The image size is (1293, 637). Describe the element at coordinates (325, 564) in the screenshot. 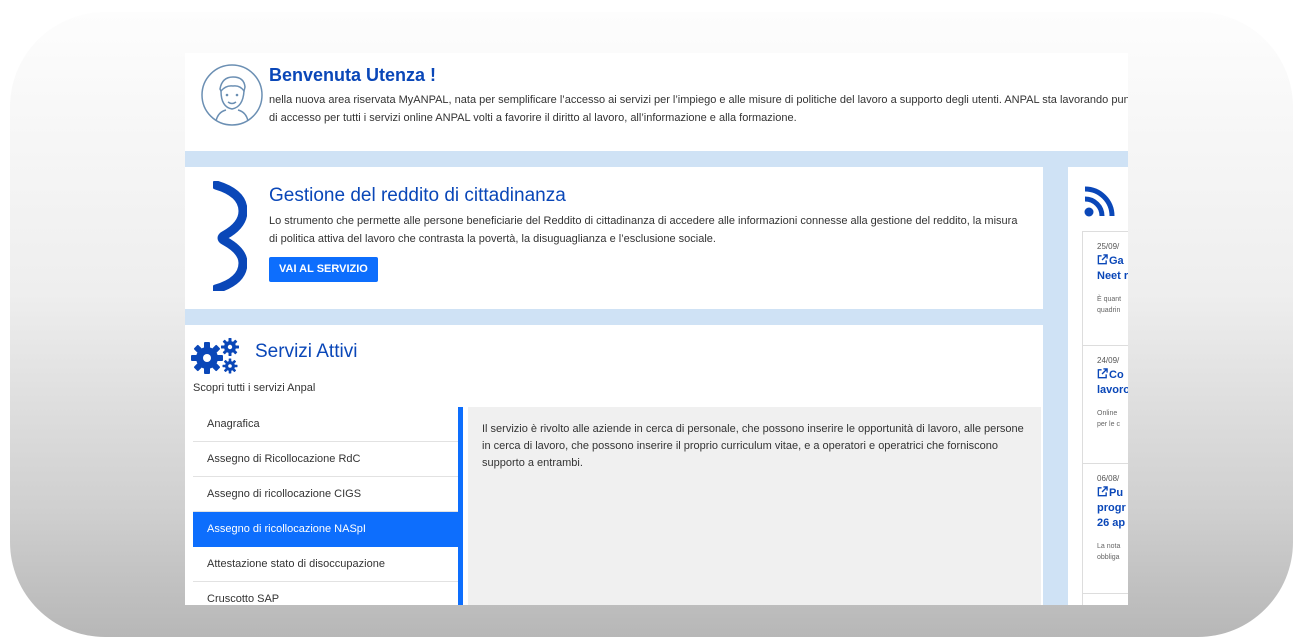

I see `service-item-attestazione: Attestazione stato di disoccupazione` at that location.